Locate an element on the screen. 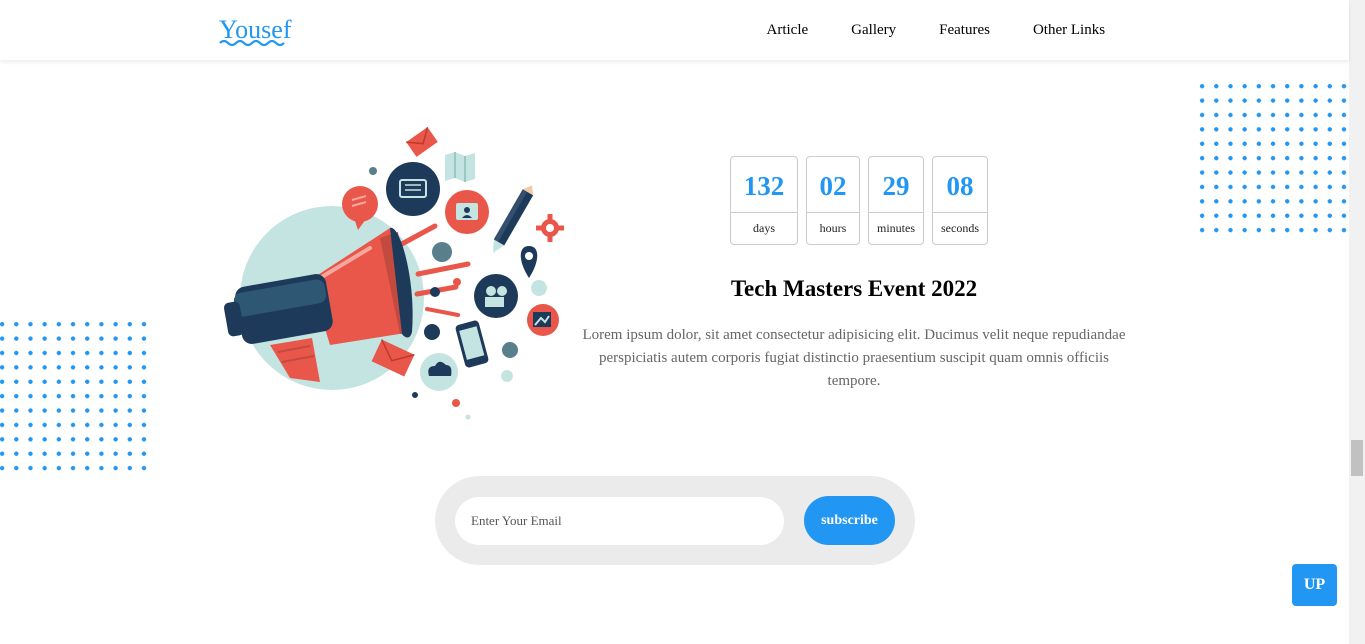 Image resolution: width=1365 pixels, height=644 pixels. main-nav: Article Gallery Features Other Links is located at coordinates (936, 30).